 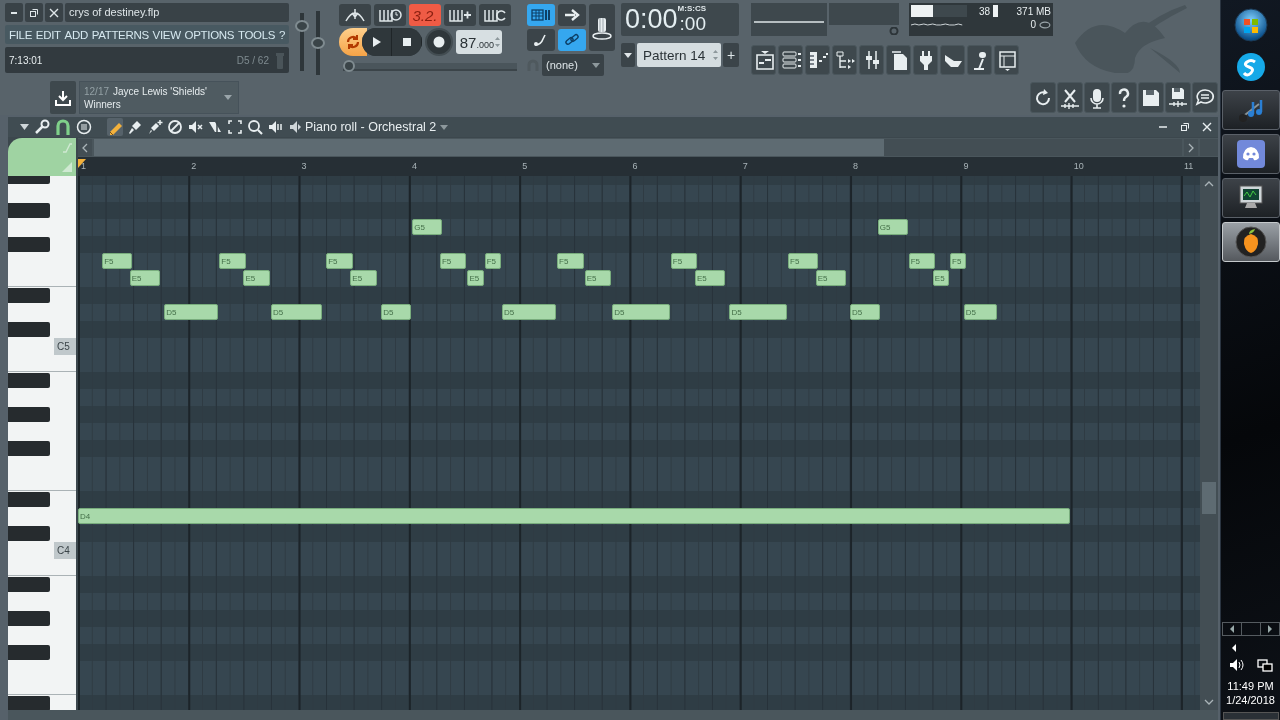 I want to click on record-audio-button, so click(x=1097, y=97).